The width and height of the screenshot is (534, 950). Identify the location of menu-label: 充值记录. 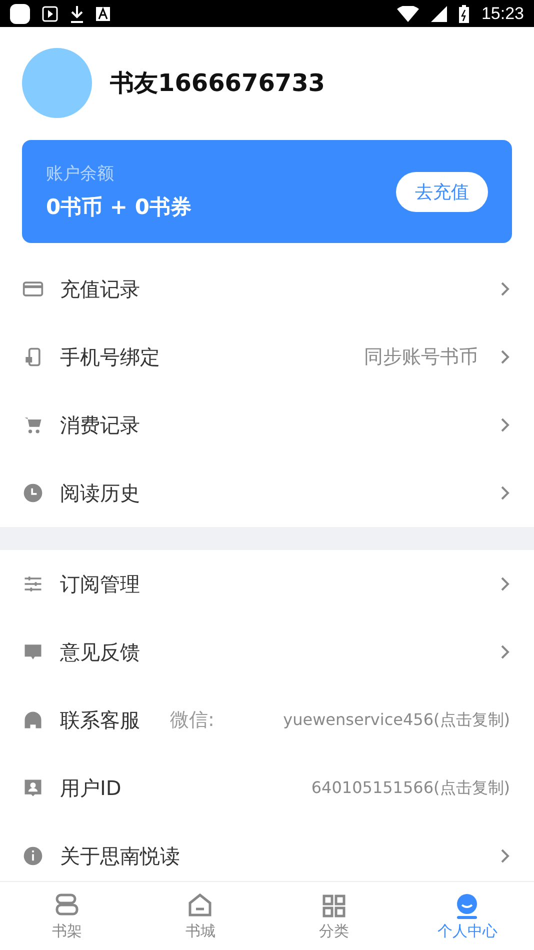
(100, 289).